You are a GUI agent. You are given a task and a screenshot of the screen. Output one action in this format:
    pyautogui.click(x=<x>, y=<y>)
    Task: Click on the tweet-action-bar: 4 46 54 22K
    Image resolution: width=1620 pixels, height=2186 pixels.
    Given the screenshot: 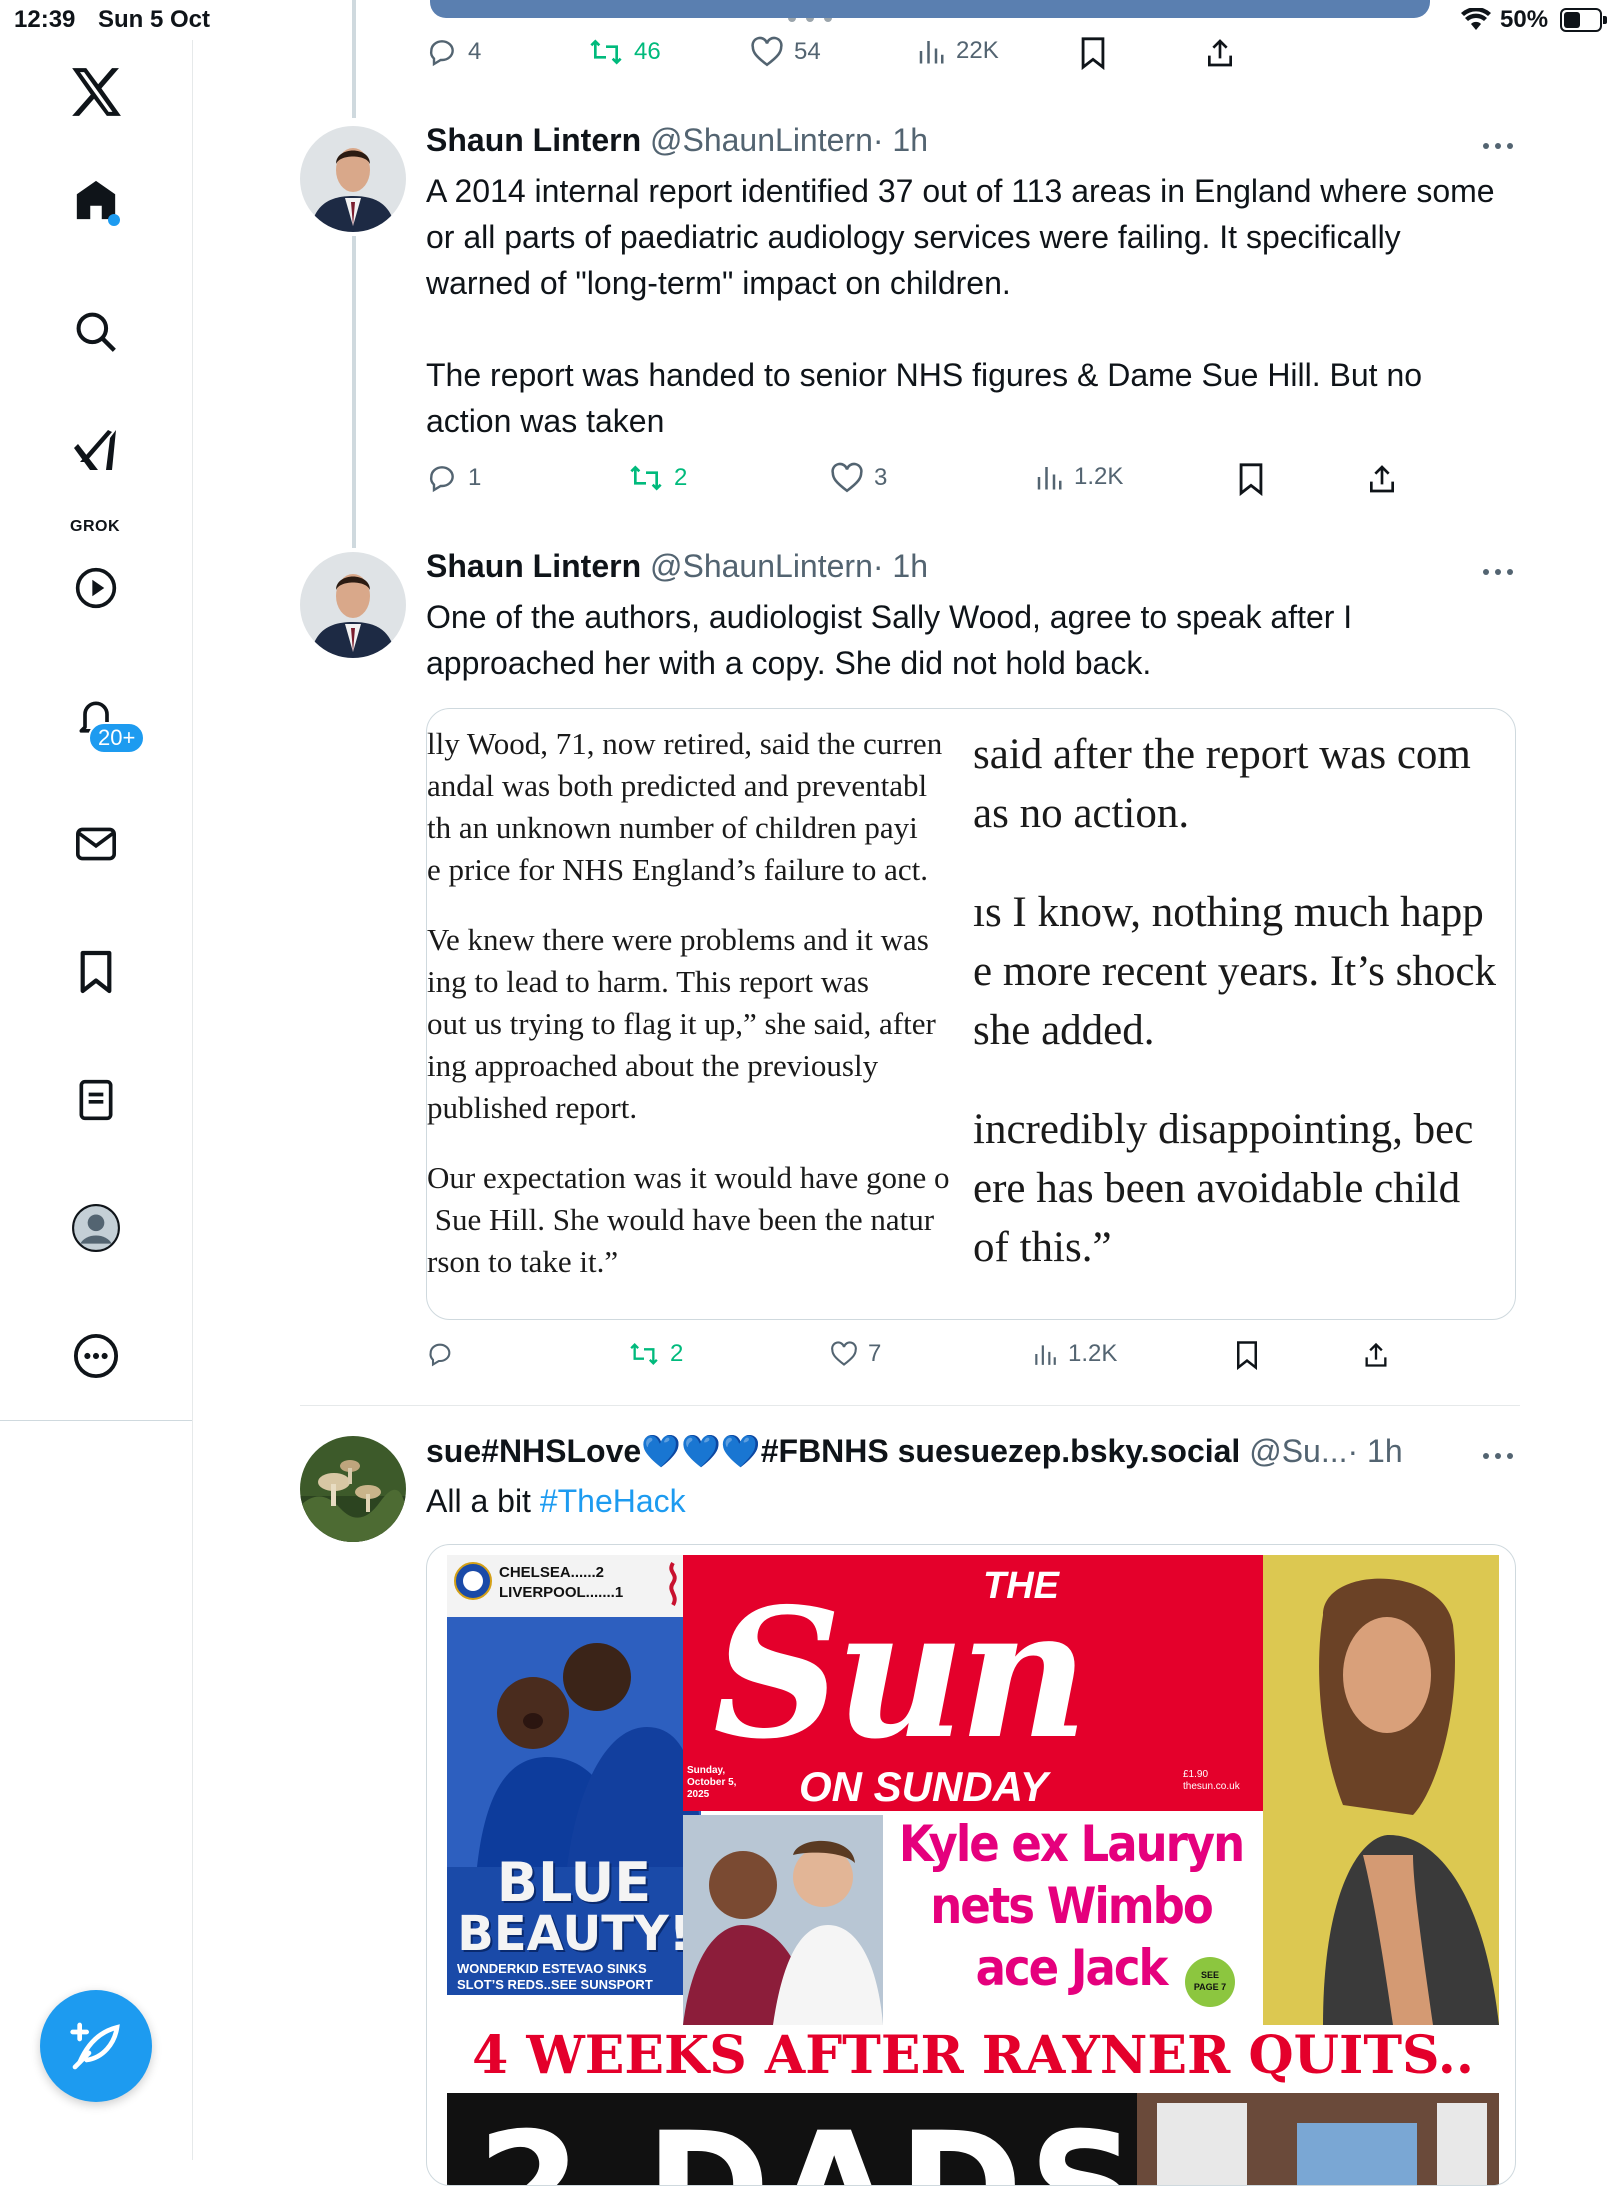 What is the action you would take?
    pyautogui.click(x=836, y=56)
    